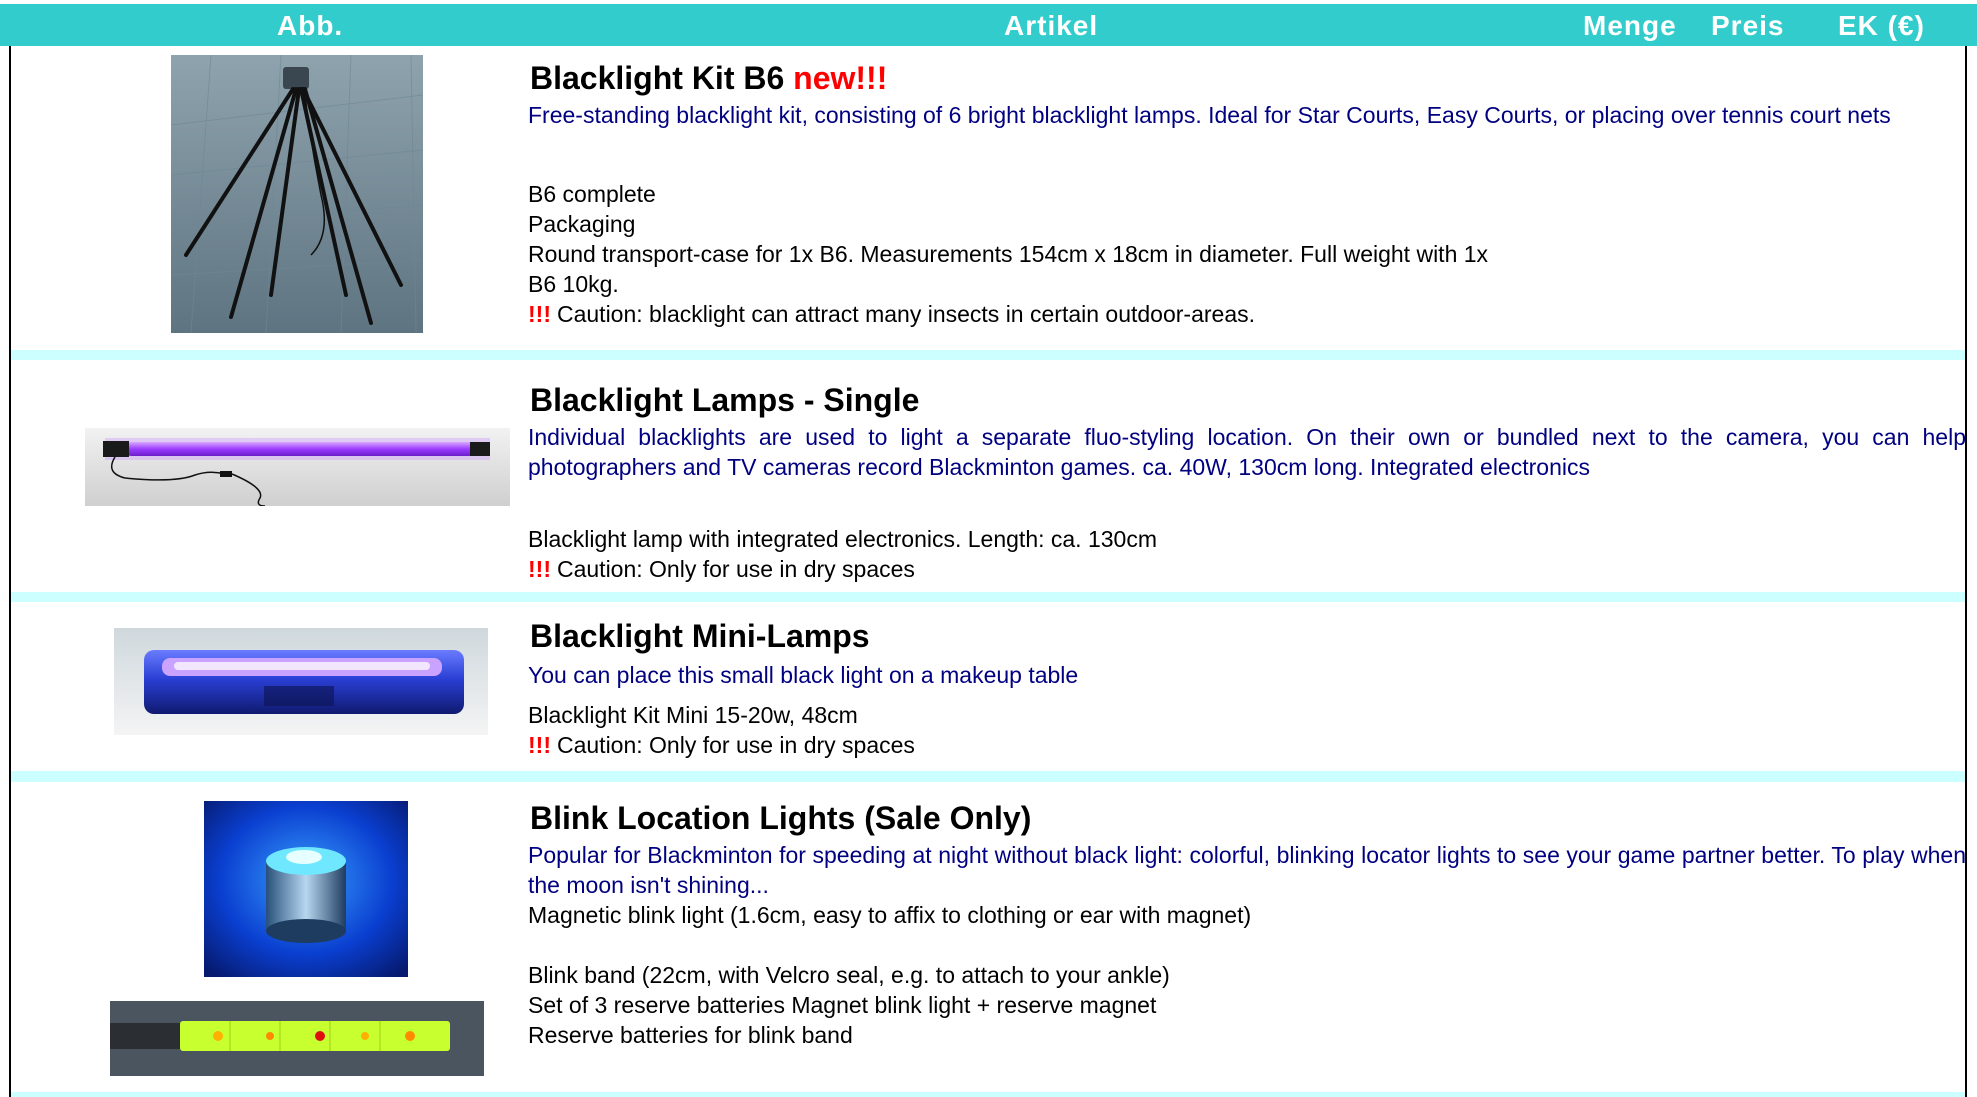 This screenshot has height=1097, width=1977. What do you see at coordinates (1051, 25) in the screenshot?
I see `column-header-article: Artikel` at bounding box center [1051, 25].